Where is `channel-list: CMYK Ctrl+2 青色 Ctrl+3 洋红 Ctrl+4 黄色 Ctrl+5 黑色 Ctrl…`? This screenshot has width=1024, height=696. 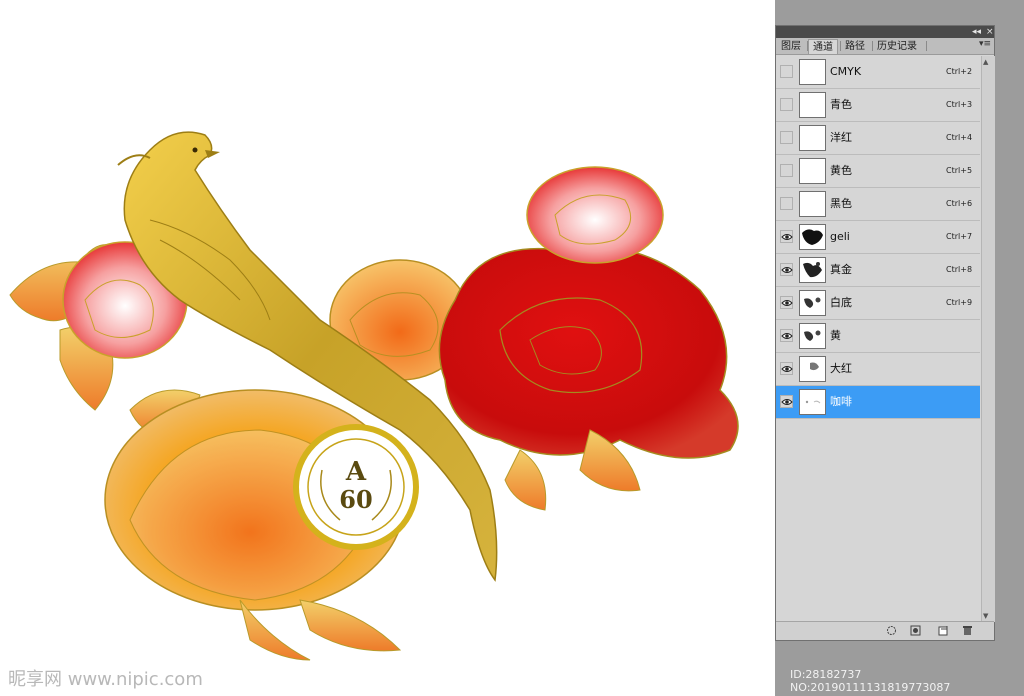
channel-list: CMYK Ctrl+2 青色 Ctrl+3 洋红 Ctrl+4 黄色 Ctrl+5 黑色 Ctrl… is located at coordinates (878, 237).